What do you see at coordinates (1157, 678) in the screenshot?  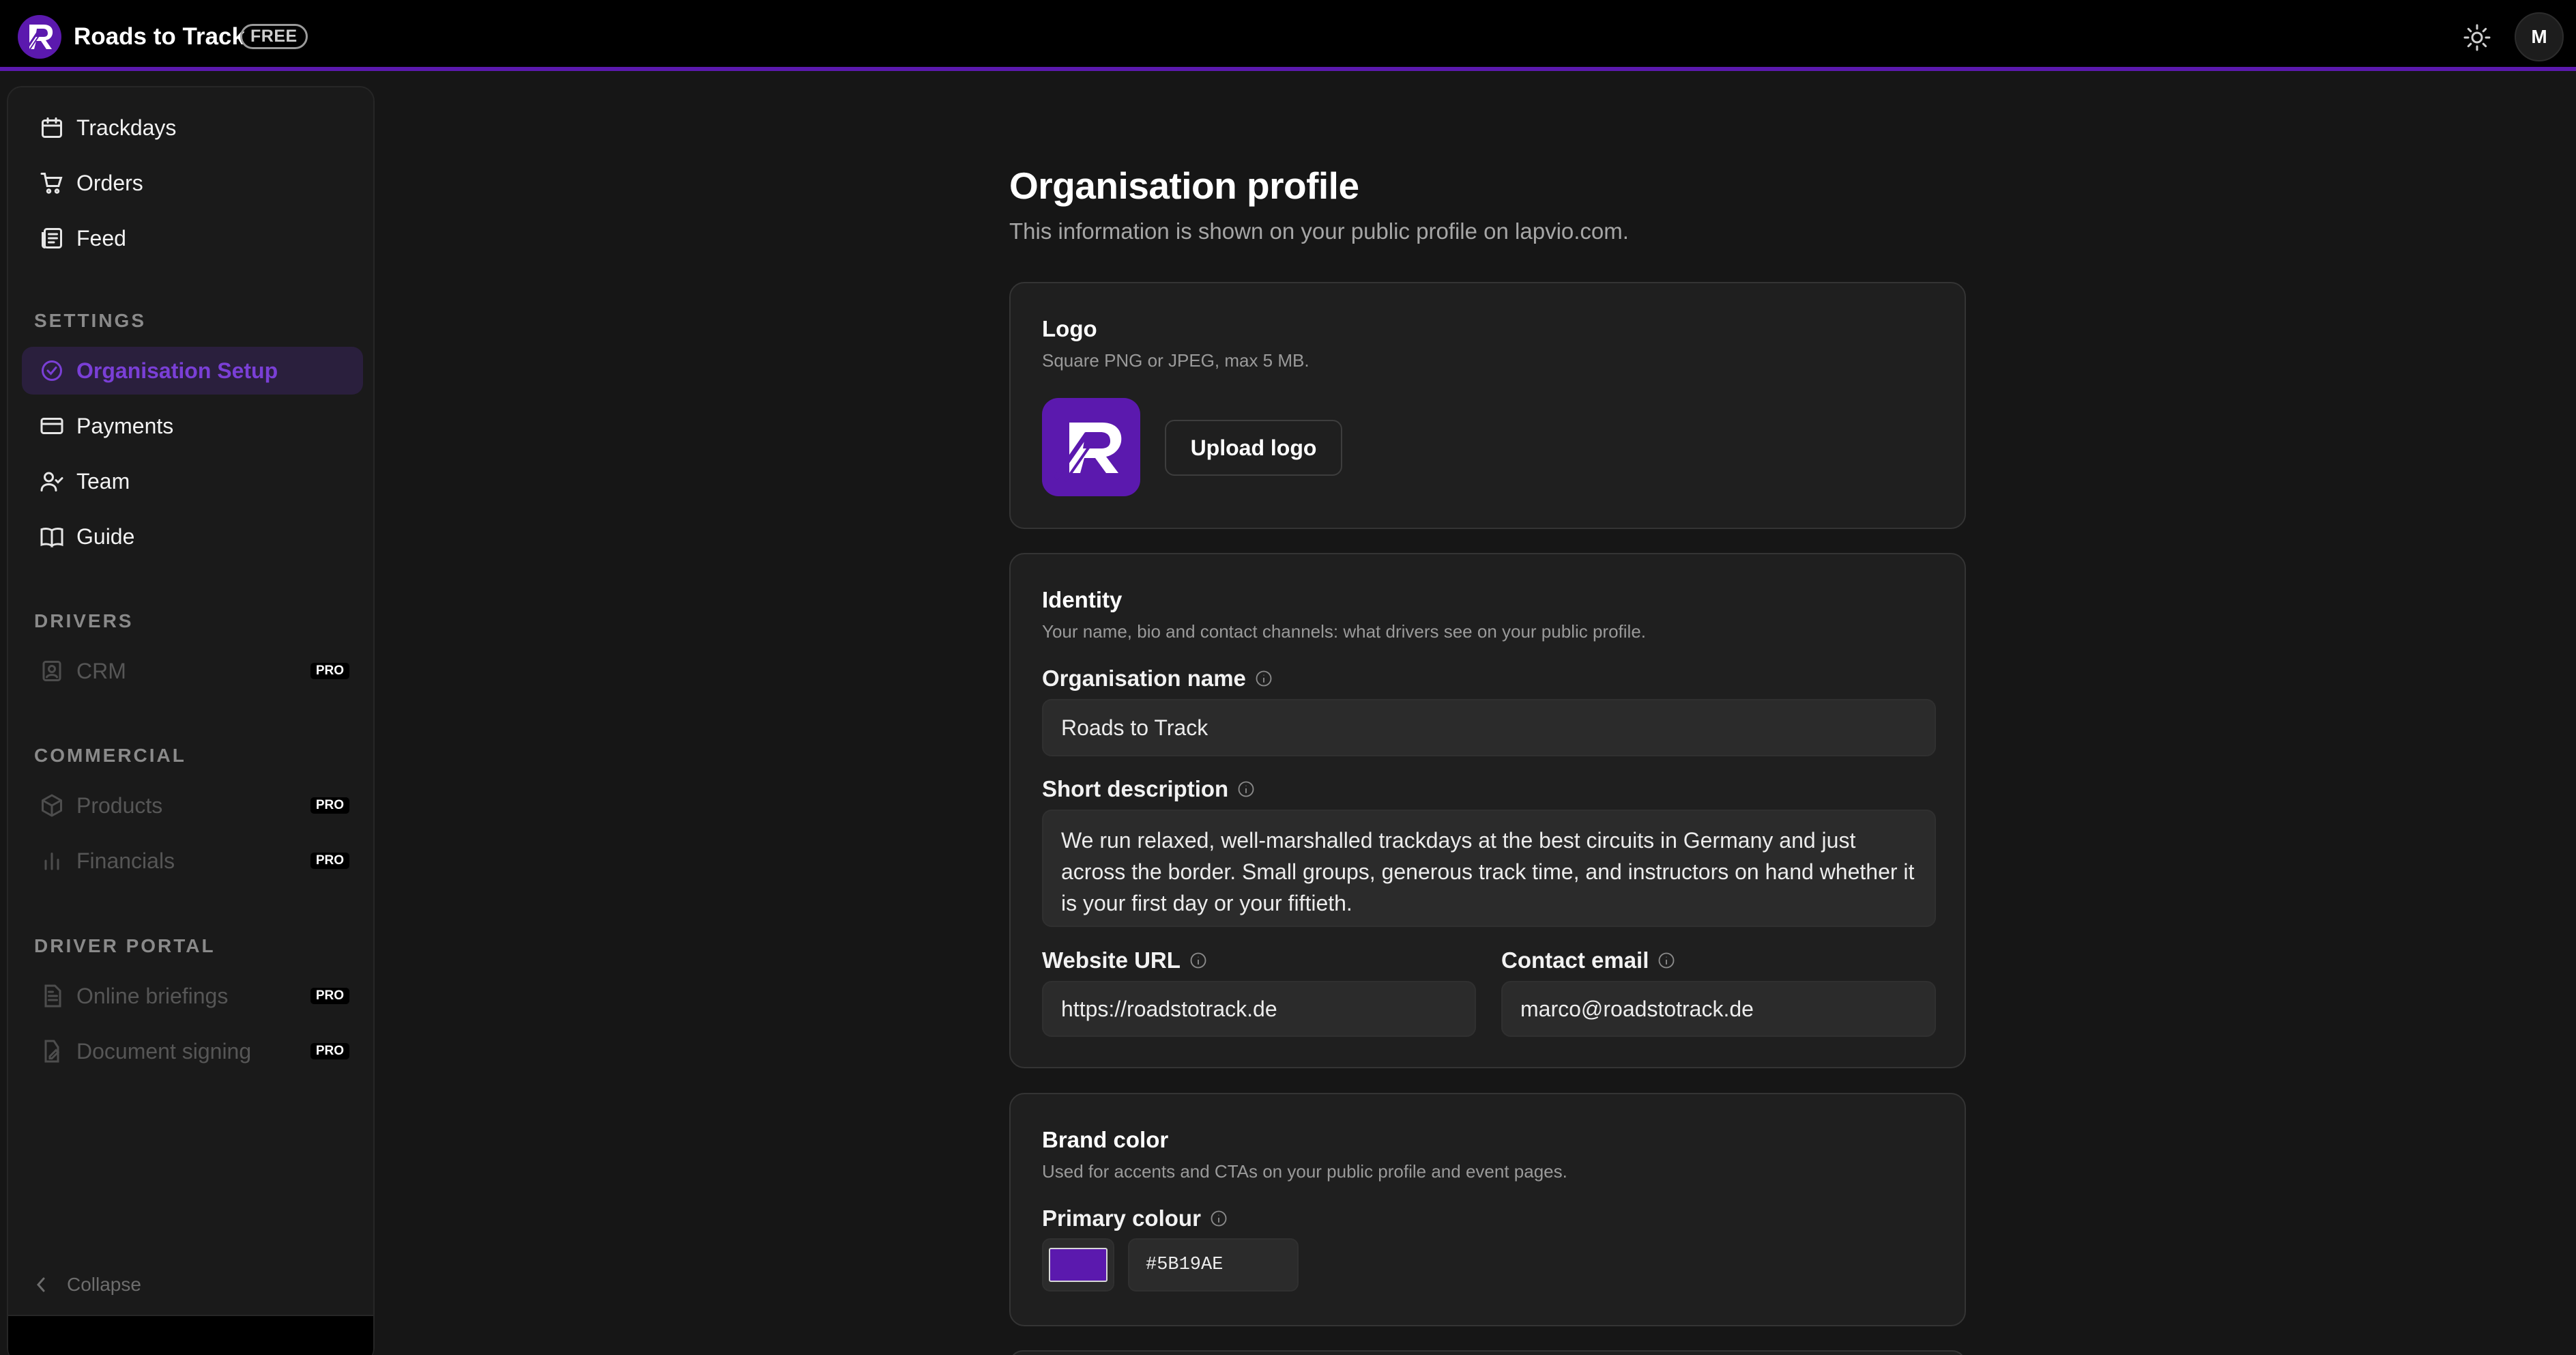 I see `org-name-label: Organisation name` at bounding box center [1157, 678].